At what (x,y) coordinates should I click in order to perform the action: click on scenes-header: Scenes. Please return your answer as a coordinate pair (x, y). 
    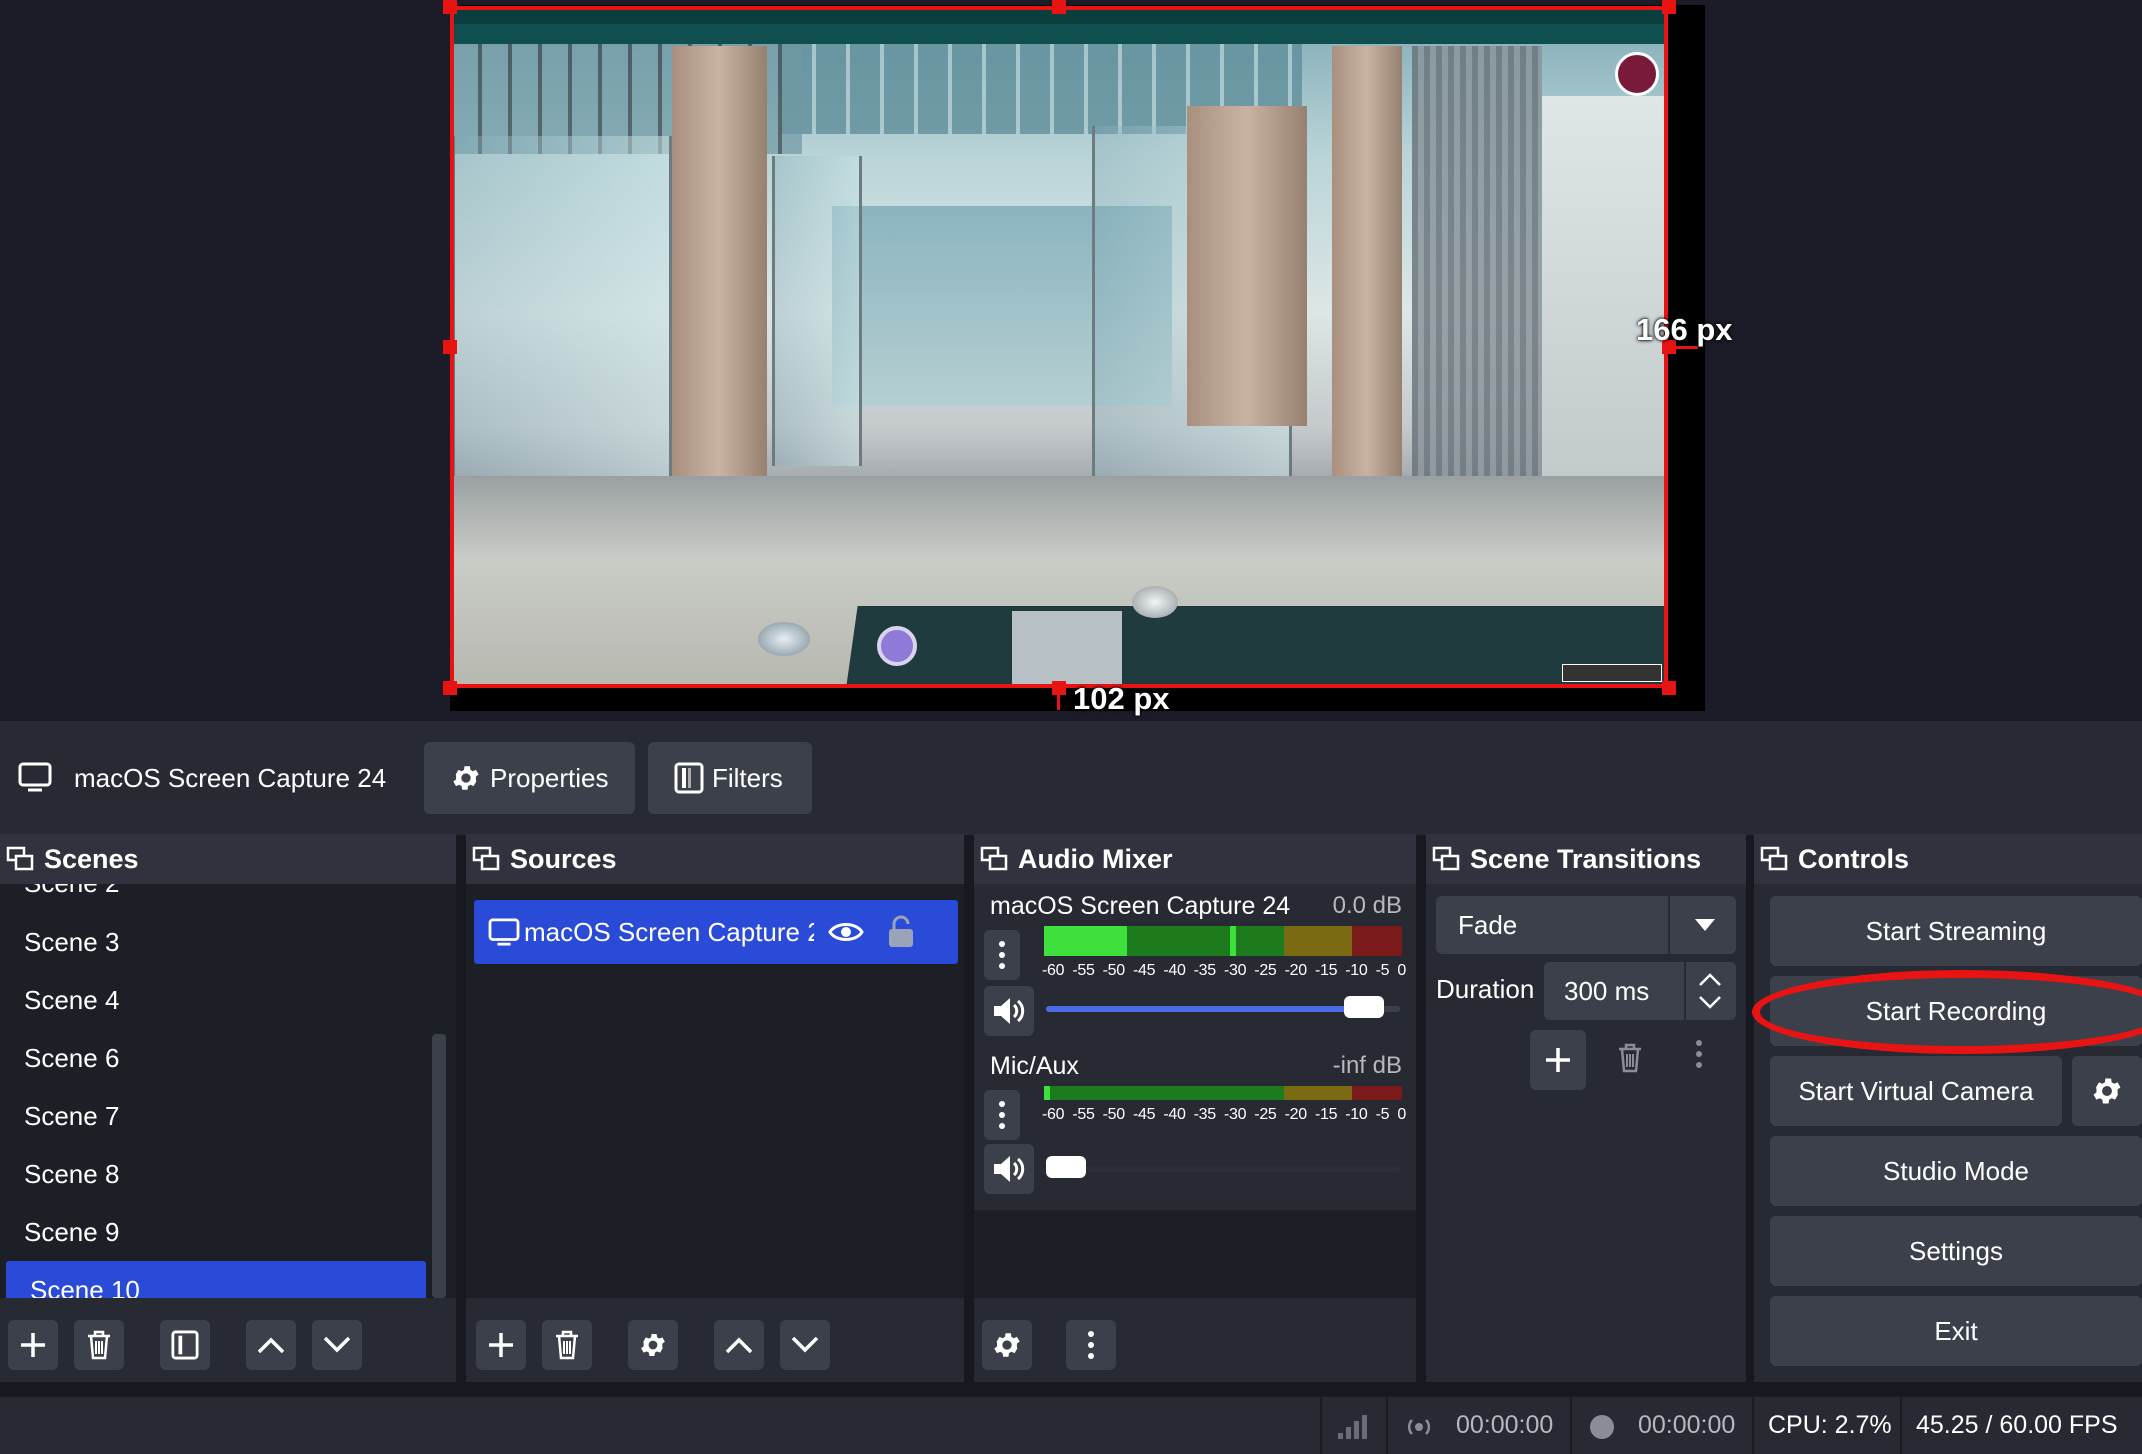
    Looking at the image, I should click on (228, 859).